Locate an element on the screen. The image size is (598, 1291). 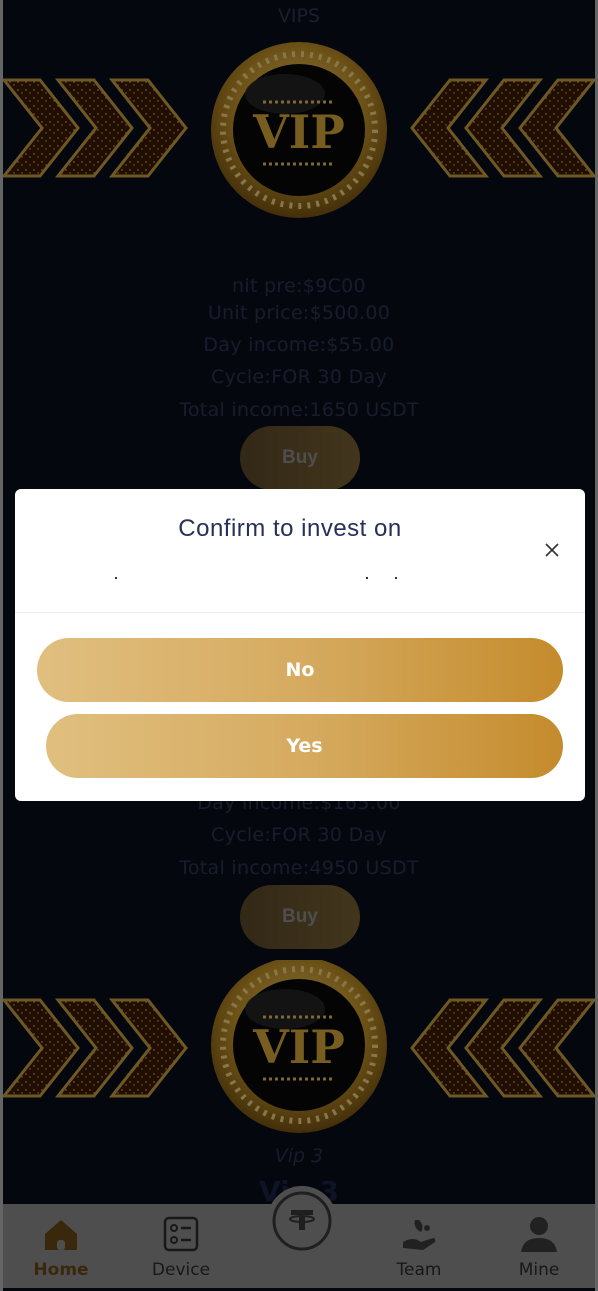
yes-button: Yes is located at coordinates (304, 746).